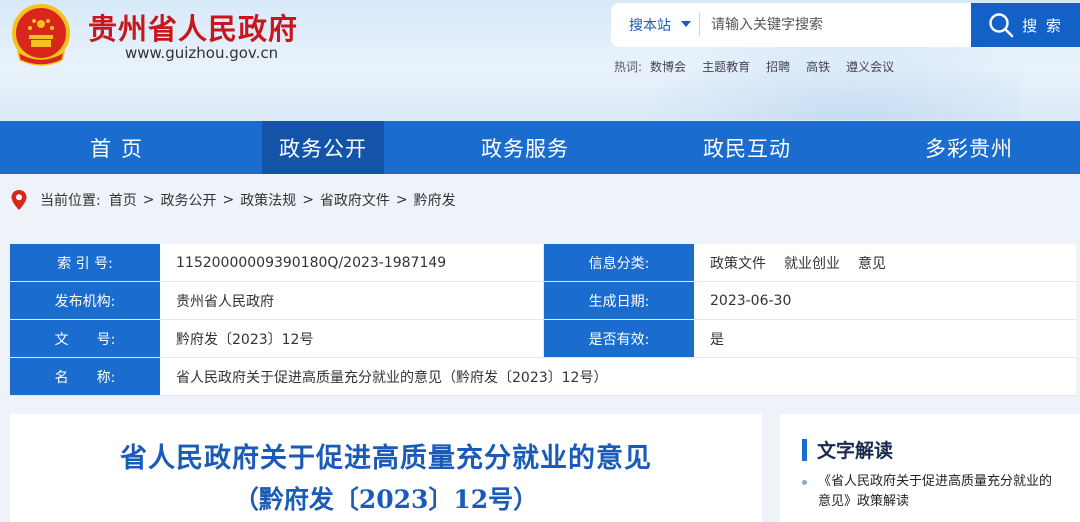  I want to click on hotword-link: 招聘, so click(778, 66).